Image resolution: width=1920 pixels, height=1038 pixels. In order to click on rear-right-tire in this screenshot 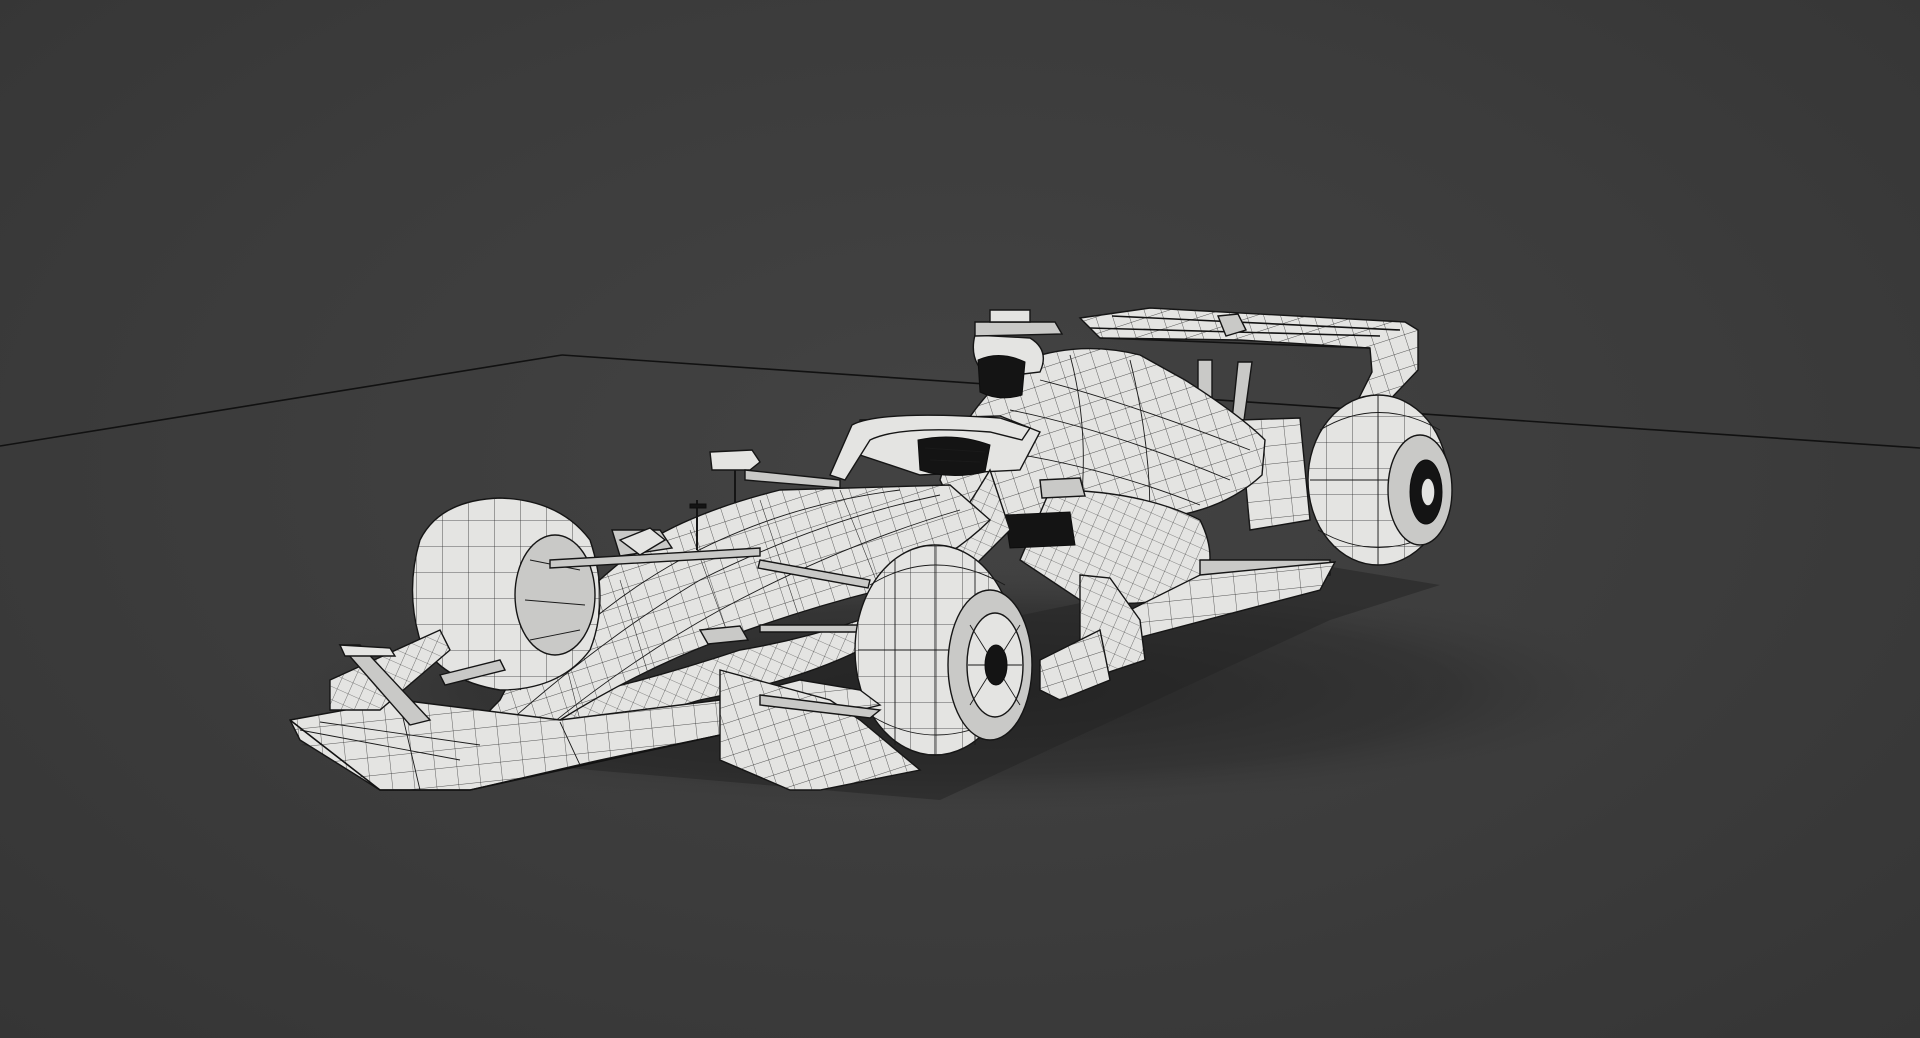, I will do `click(1380, 480)`.